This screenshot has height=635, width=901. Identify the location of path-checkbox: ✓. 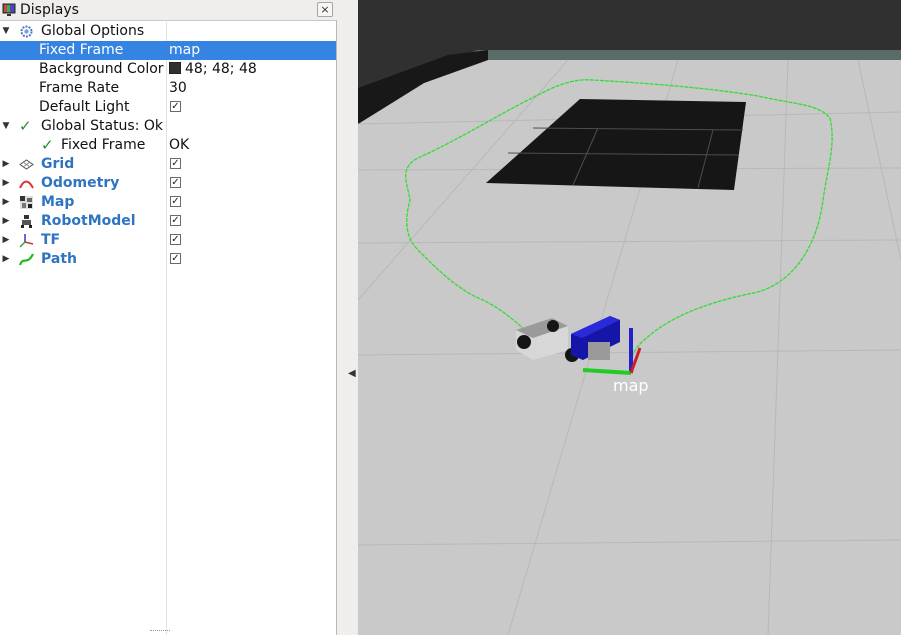
(175, 258).